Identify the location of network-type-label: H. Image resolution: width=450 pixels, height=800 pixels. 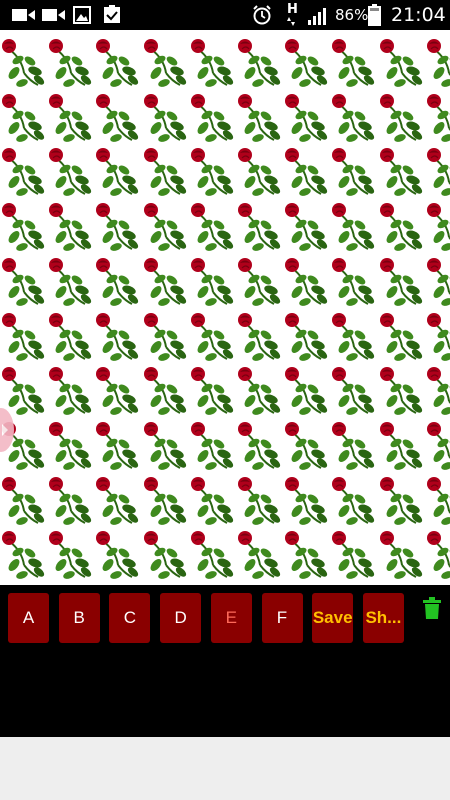
(292, 9).